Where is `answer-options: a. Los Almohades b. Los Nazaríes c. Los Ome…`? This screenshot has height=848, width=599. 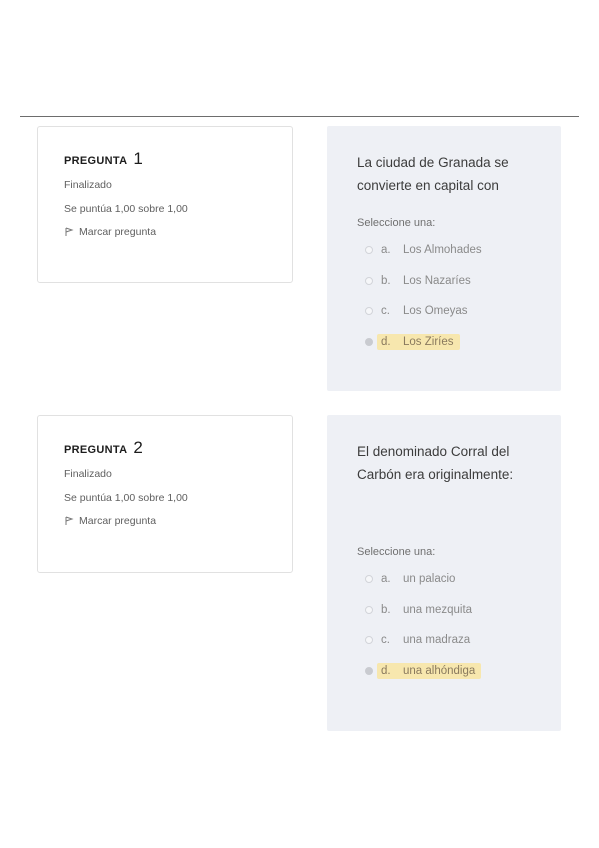
answer-options: a. Los Almohades b. Los Nazaríes c. Los Ome… is located at coordinates (449, 296).